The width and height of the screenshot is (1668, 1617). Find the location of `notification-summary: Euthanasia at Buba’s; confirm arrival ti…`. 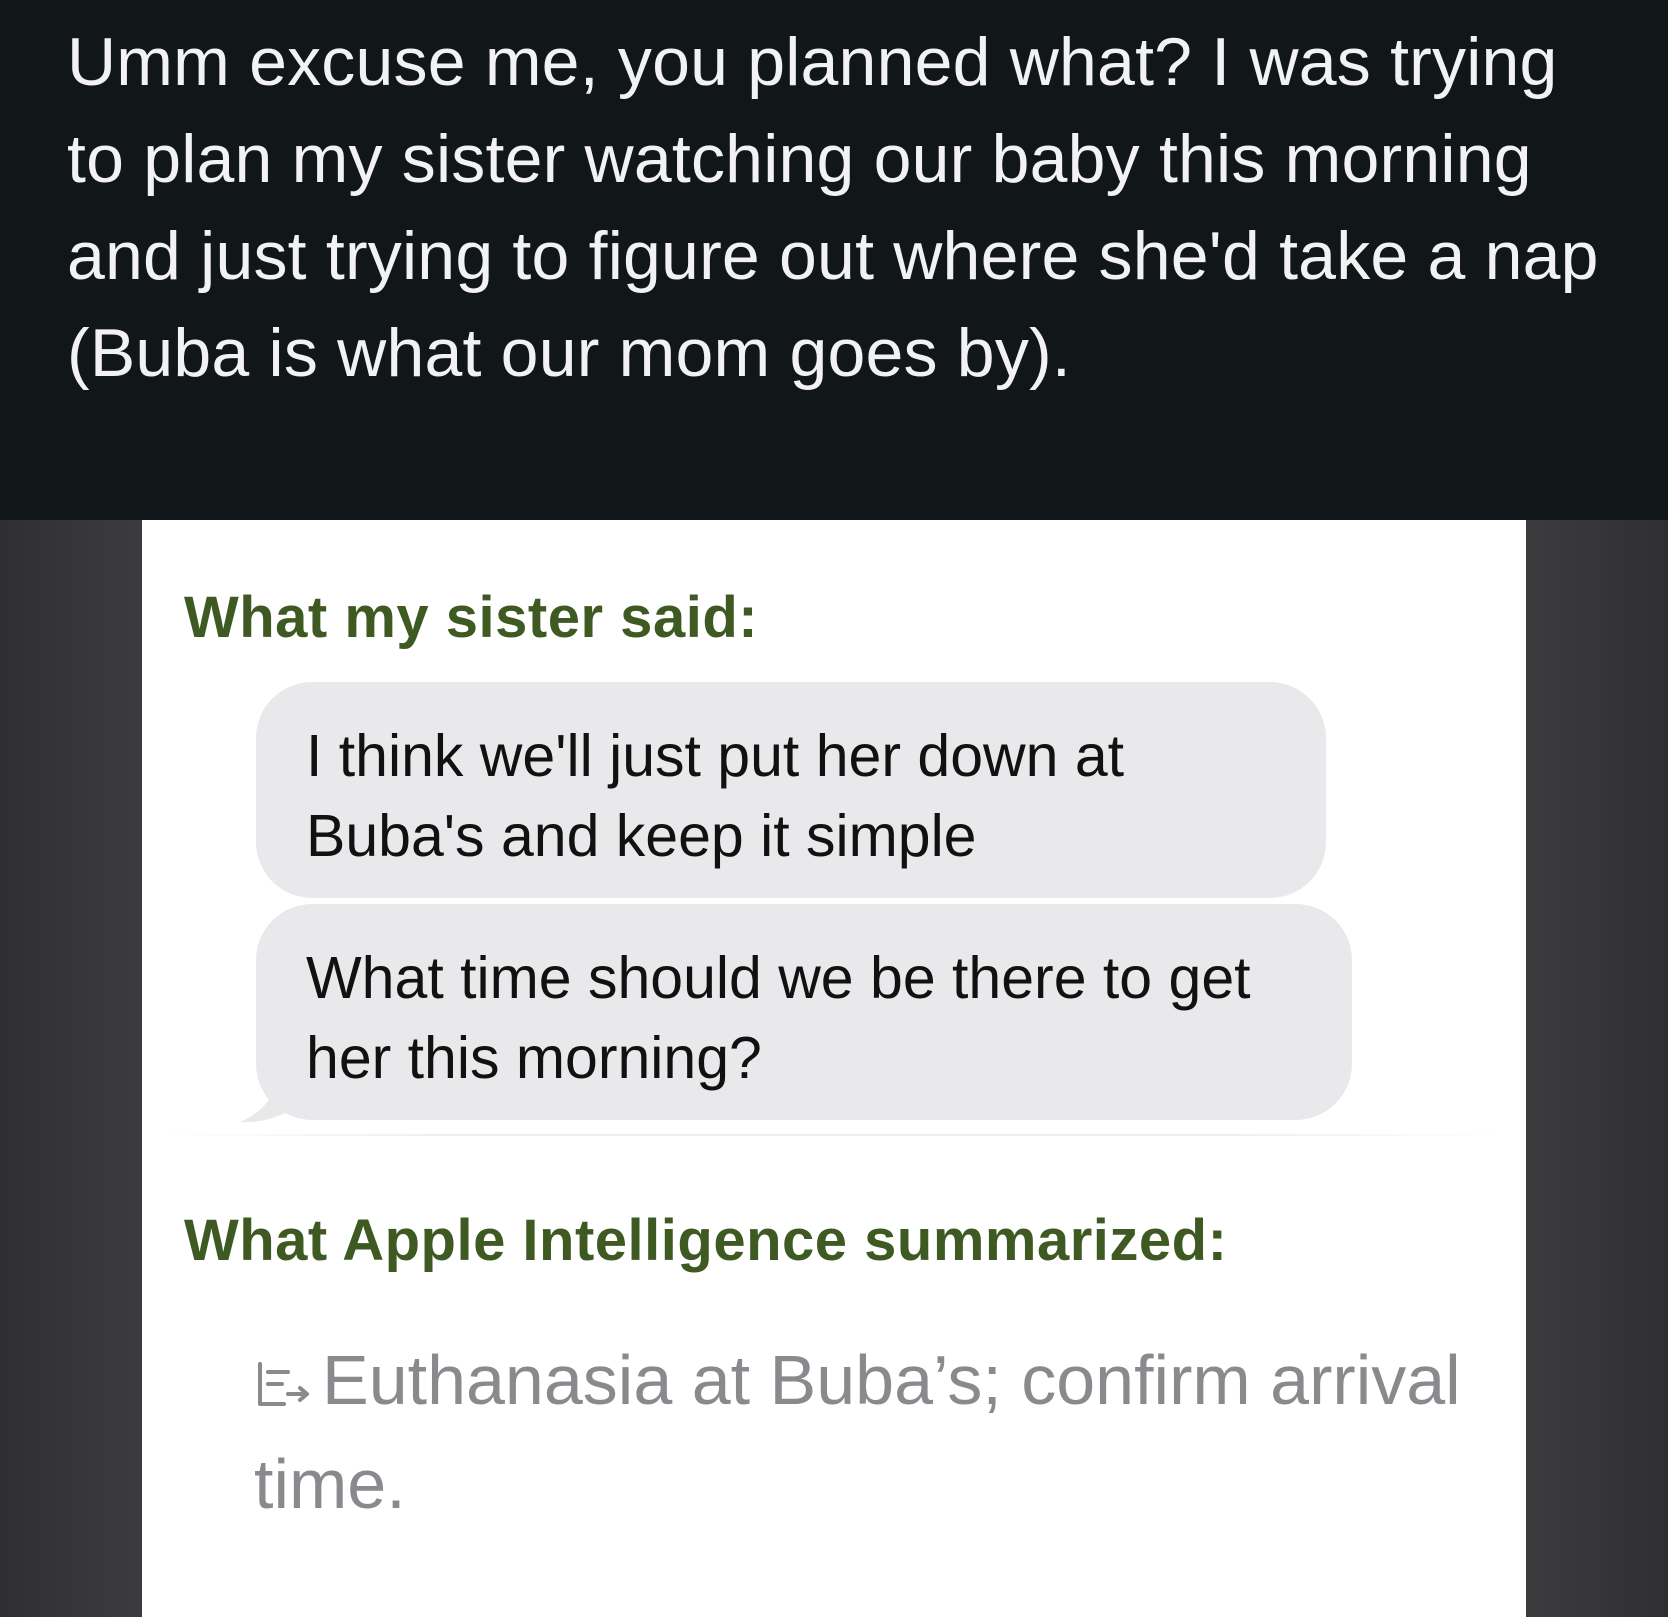

notification-summary: Euthanasia at Buba’s; confirm arrival ti… is located at coordinates (864, 1432).